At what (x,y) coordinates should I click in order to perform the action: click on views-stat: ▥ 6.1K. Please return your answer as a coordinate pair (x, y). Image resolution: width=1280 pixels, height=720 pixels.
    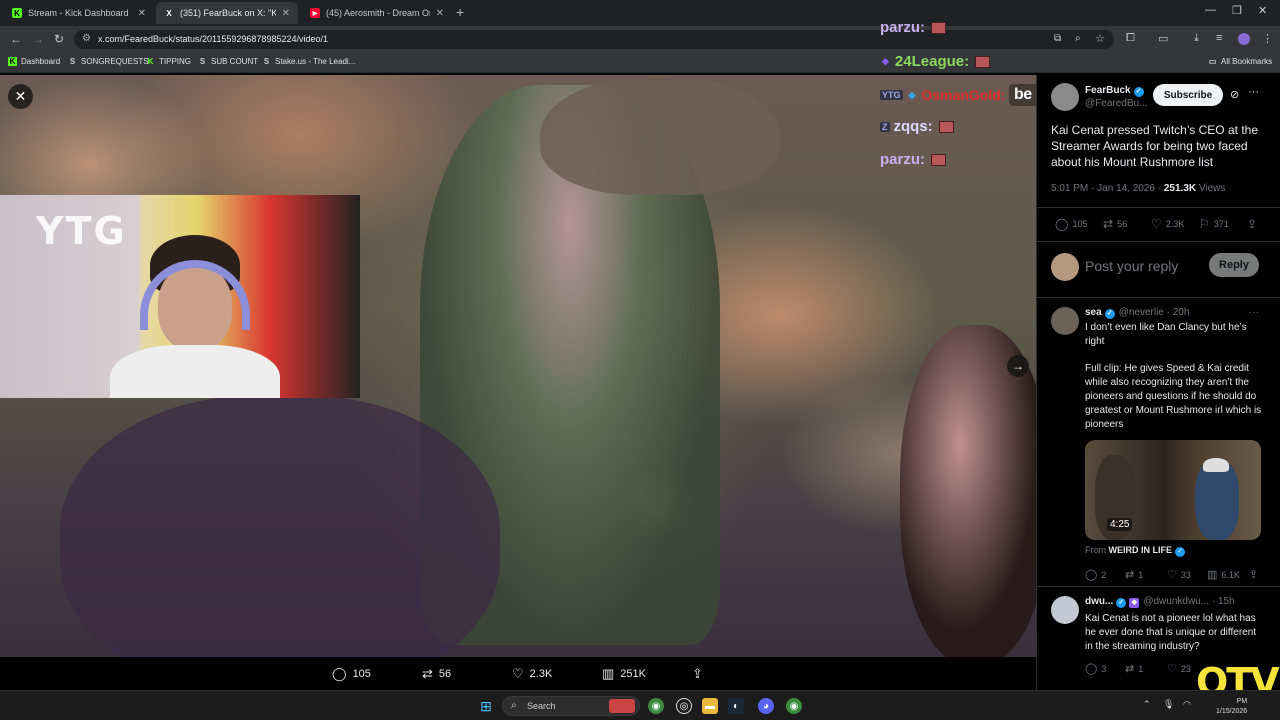
    Looking at the image, I should click on (1223, 574).